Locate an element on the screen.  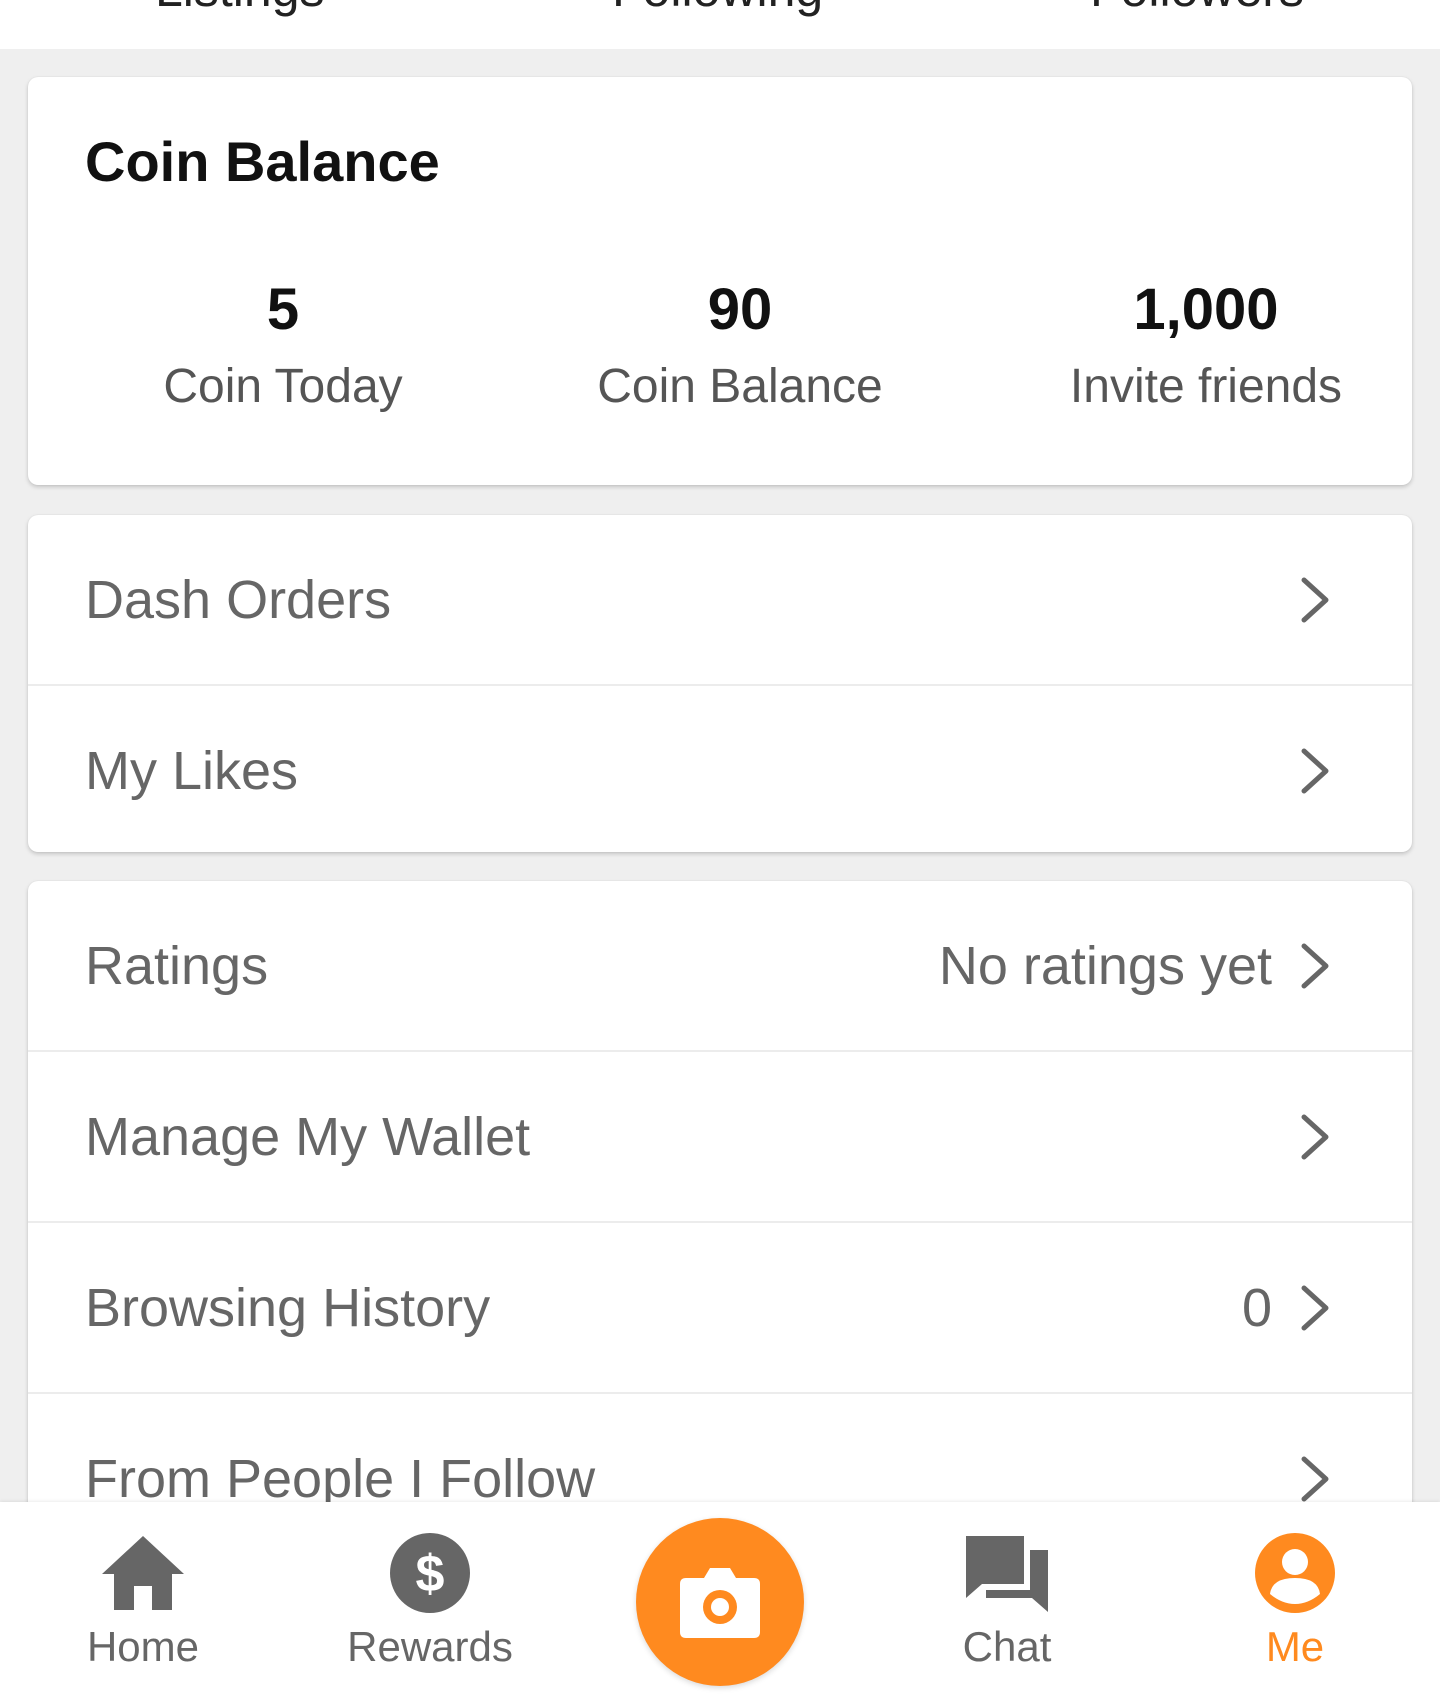
ratings-value: No ratings yet is located at coordinates (1105, 965).